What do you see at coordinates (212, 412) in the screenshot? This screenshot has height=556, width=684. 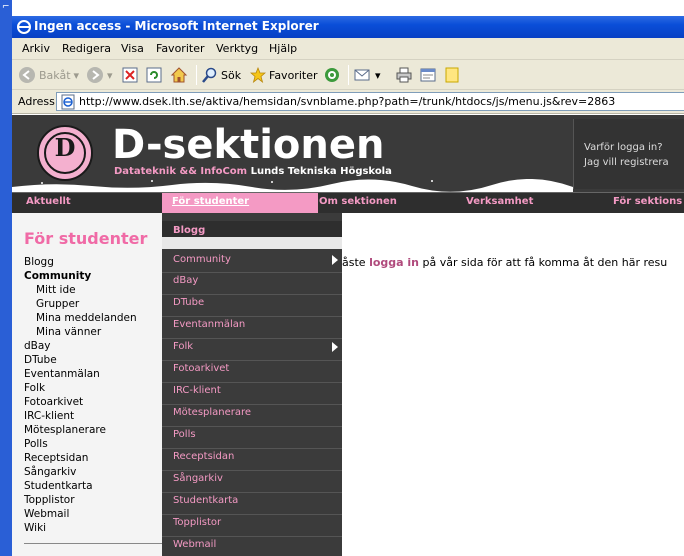 I see `dropdown-item-label: Mötesplanerare` at bounding box center [212, 412].